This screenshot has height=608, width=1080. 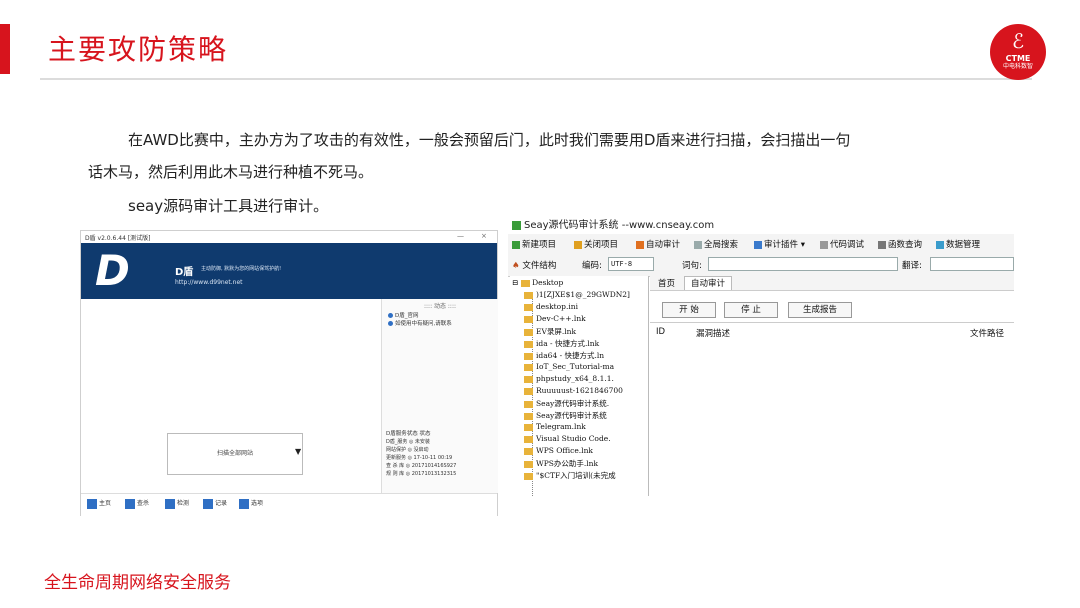 What do you see at coordinates (972, 264) in the screenshot?
I see `translate-input` at bounding box center [972, 264].